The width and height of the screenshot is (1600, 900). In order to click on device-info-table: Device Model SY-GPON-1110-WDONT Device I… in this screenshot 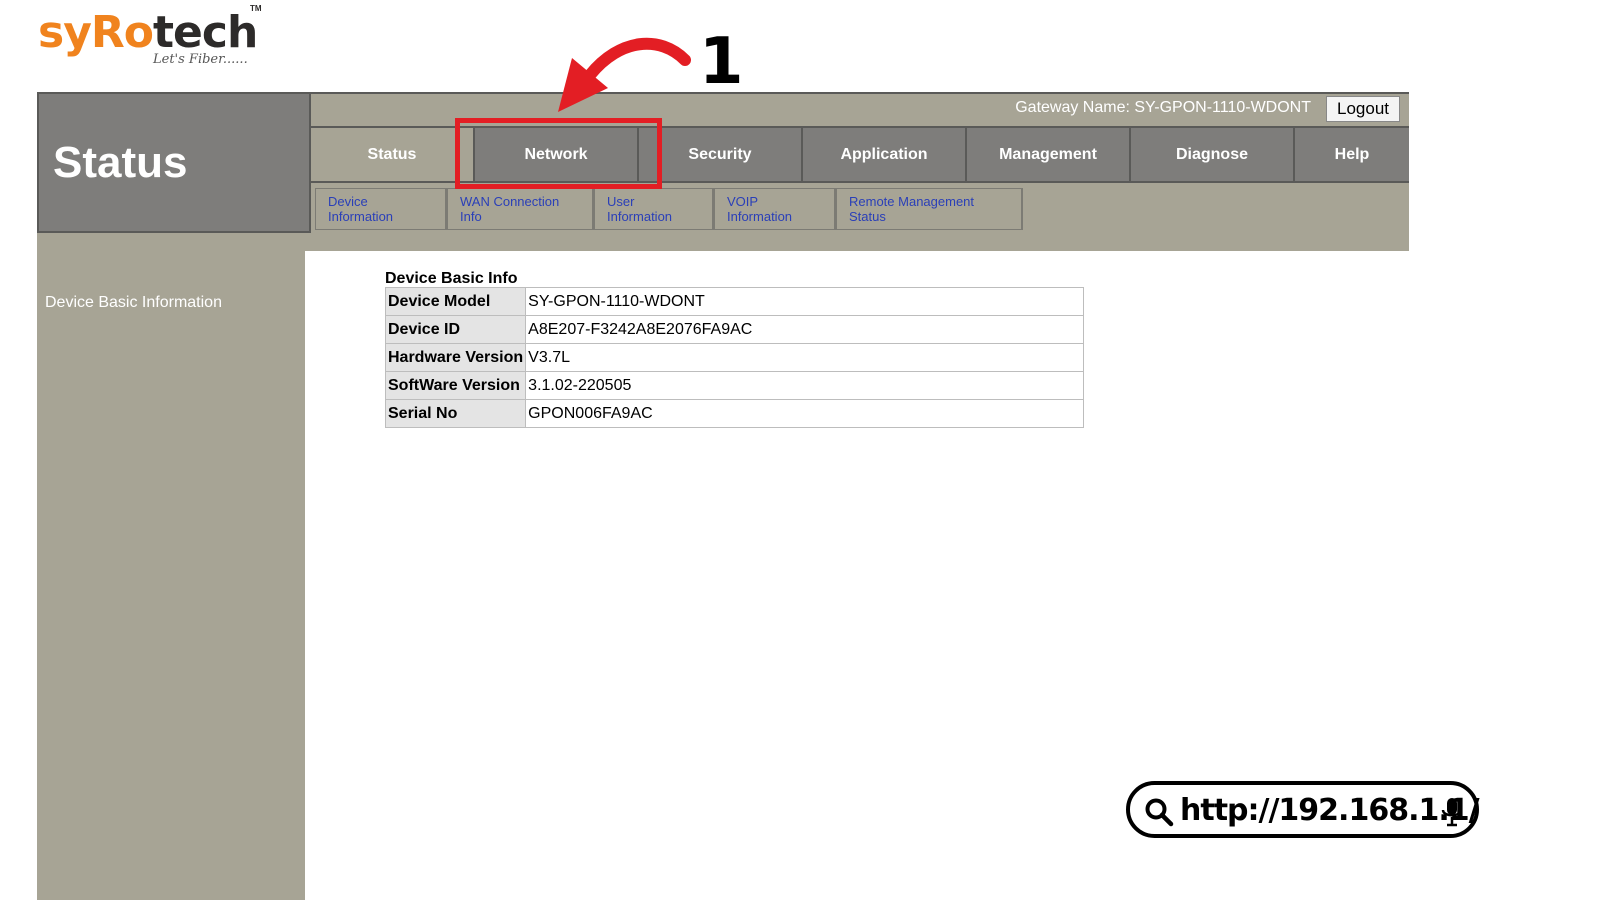, I will do `click(734, 357)`.